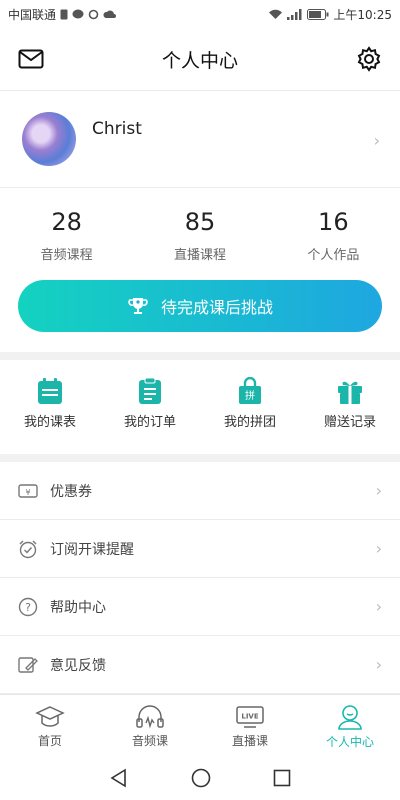 The height and width of the screenshot is (800, 400). What do you see at coordinates (28, 549) in the screenshot?
I see `alarm-icon` at bounding box center [28, 549].